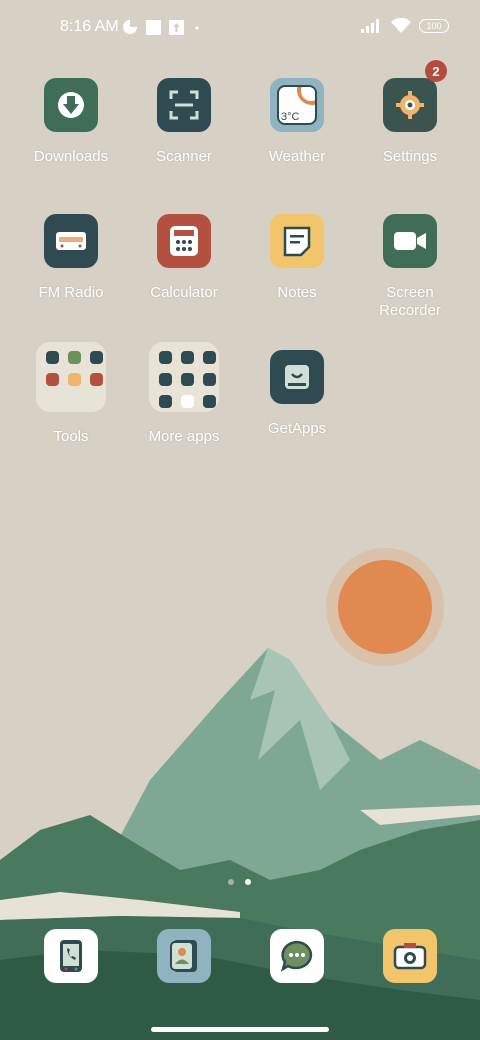  I want to click on data-saver-icon, so click(130, 27).